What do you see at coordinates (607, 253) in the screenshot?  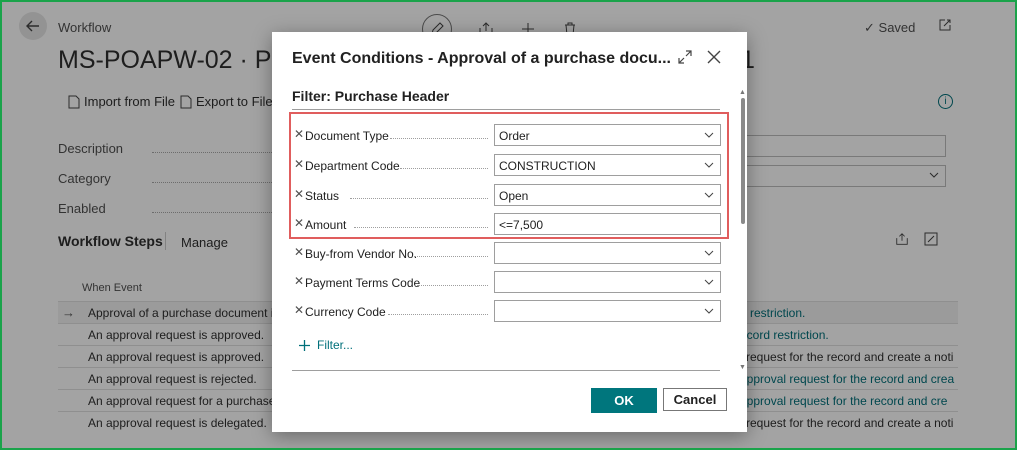 I see `buy-from-vendor-select` at bounding box center [607, 253].